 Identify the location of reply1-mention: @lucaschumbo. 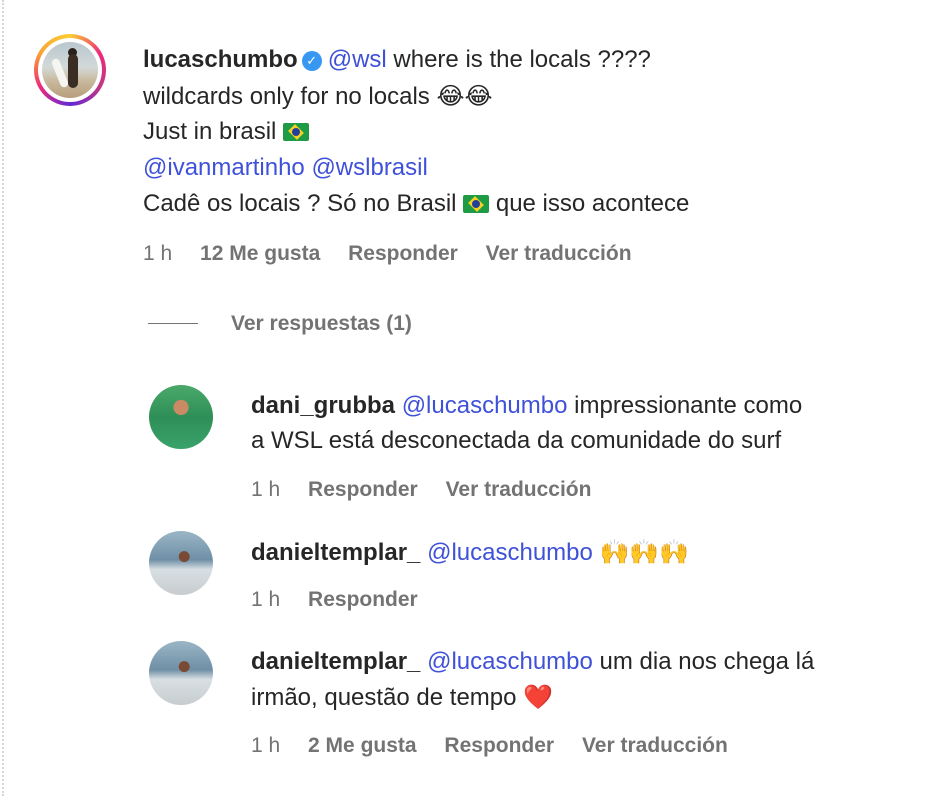
(485, 405).